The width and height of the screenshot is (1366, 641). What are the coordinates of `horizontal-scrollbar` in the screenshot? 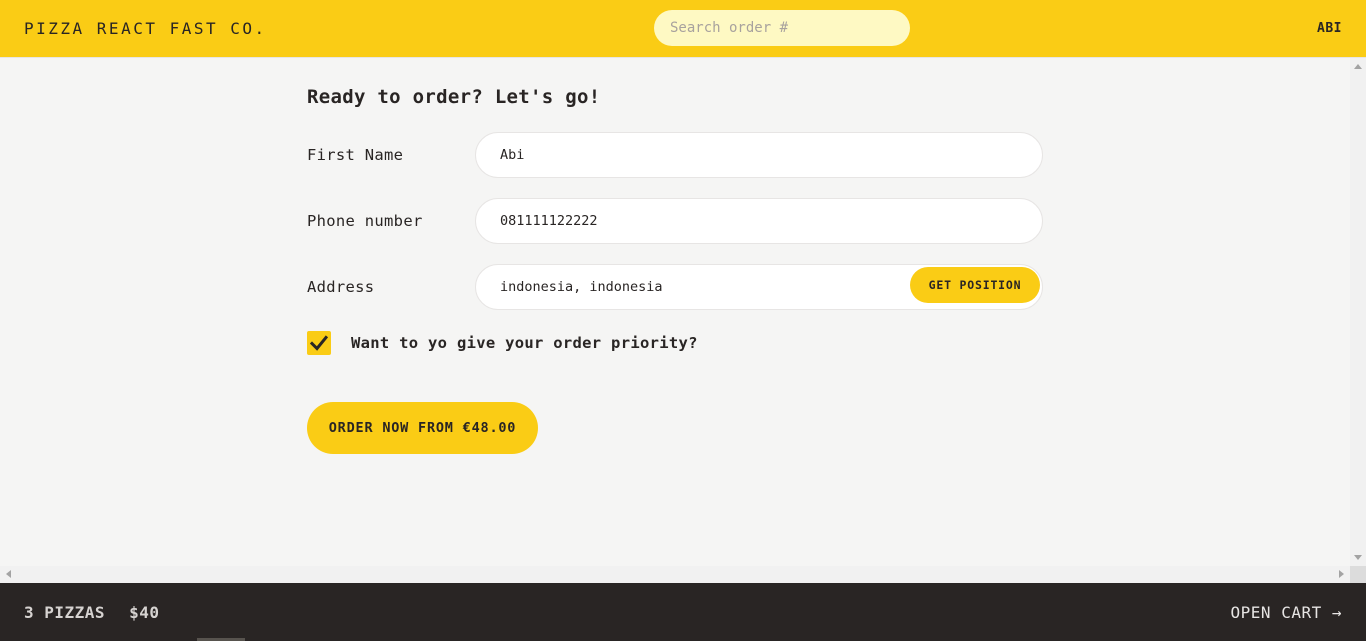 It's located at (675, 574).